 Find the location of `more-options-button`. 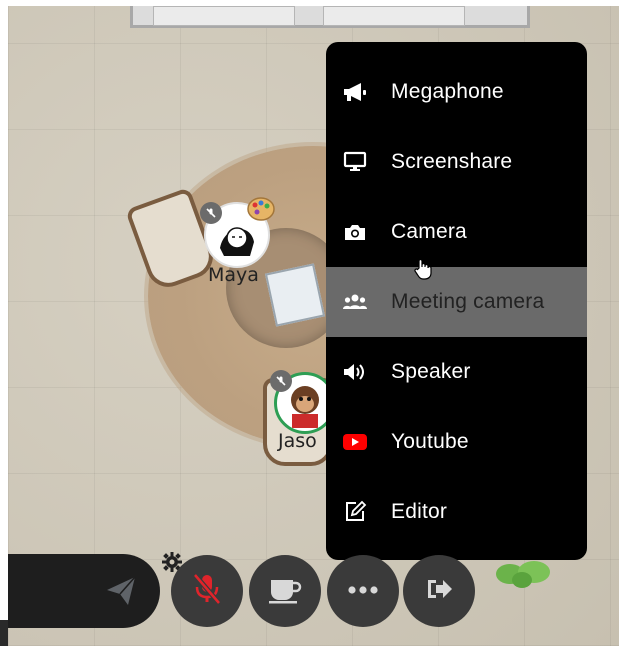

more-options-button is located at coordinates (363, 591).